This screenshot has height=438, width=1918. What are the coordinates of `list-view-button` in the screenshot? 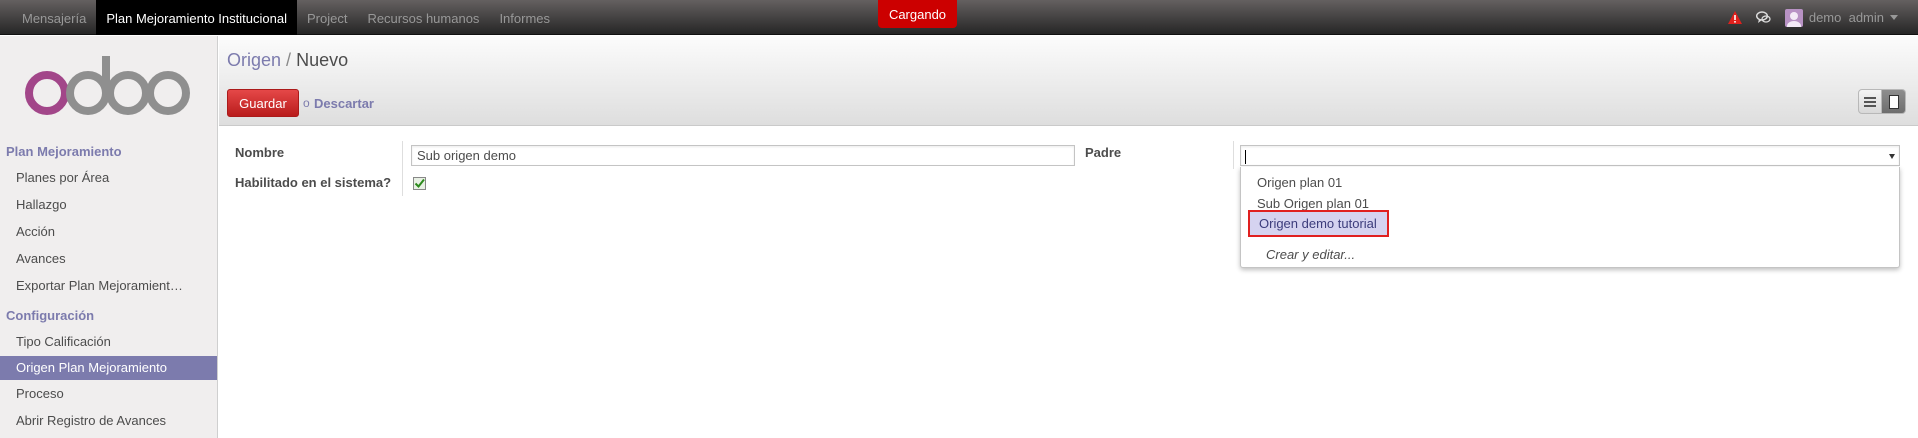 It's located at (1870, 101).